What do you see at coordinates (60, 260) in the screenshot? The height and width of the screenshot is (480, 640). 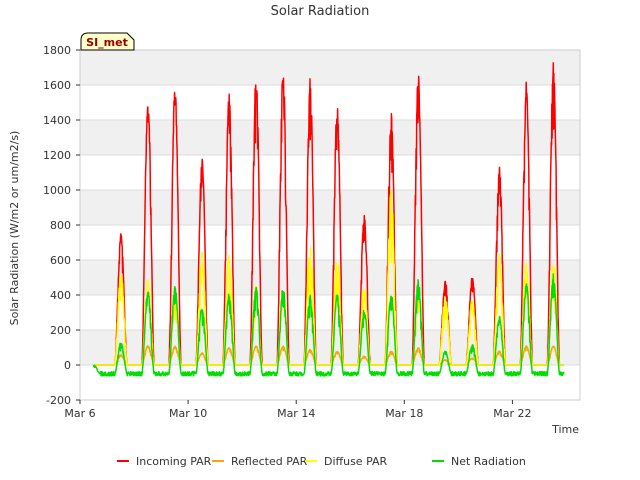 I see `y-tick-label: 600` at bounding box center [60, 260].